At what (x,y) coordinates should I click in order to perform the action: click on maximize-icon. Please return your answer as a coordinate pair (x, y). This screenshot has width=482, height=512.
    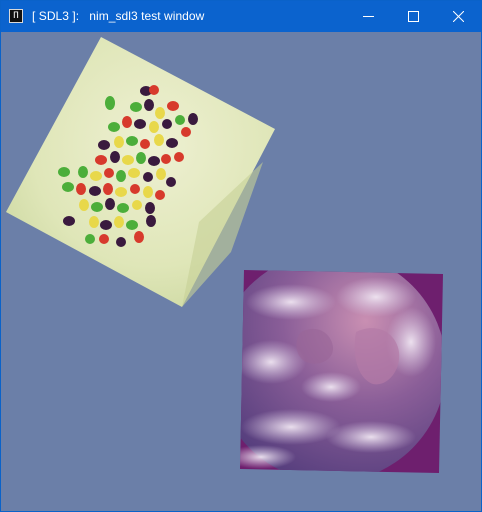
    Looking at the image, I should click on (413, 16).